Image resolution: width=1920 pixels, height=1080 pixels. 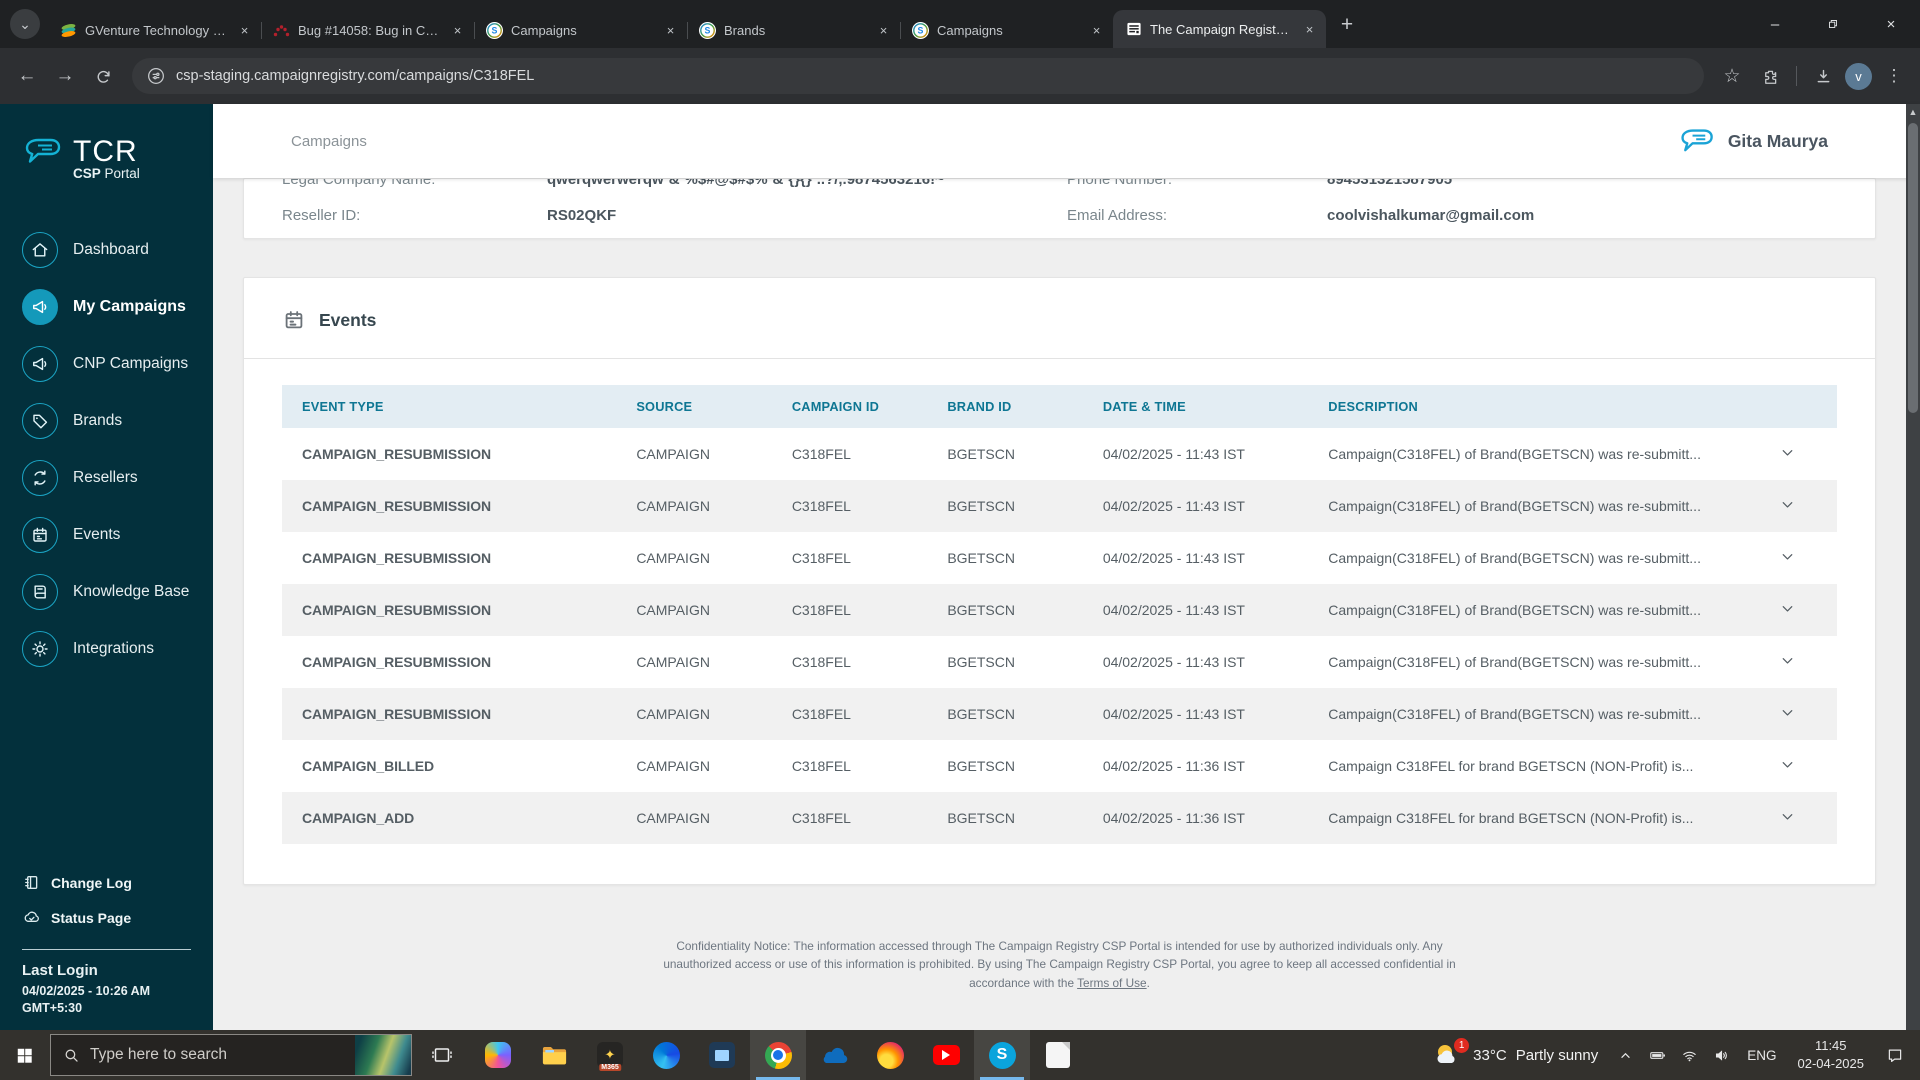 I want to click on copilot-icon, so click(x=498, y=1055).